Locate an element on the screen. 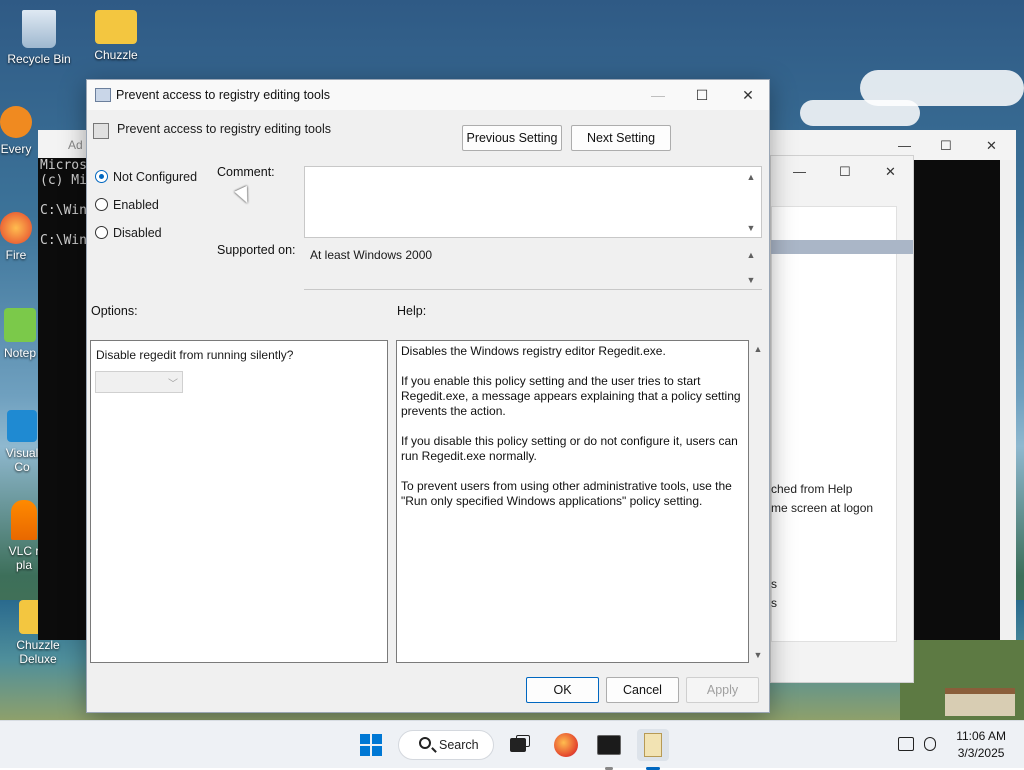  selected-row is located at coordinates (842, 247).